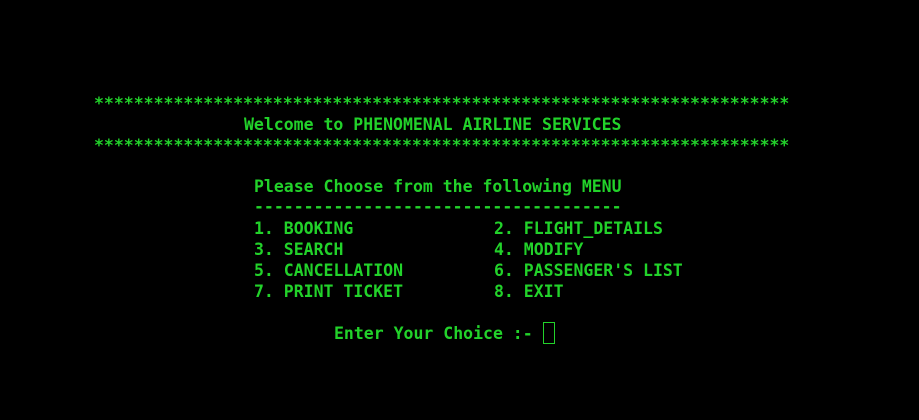 The width and height of the screenshot is (919, 420). Describe the element at coordinates (438, 186) in the screenshot. I see `menu-heading: Please Choose from the following MENU` at that location.